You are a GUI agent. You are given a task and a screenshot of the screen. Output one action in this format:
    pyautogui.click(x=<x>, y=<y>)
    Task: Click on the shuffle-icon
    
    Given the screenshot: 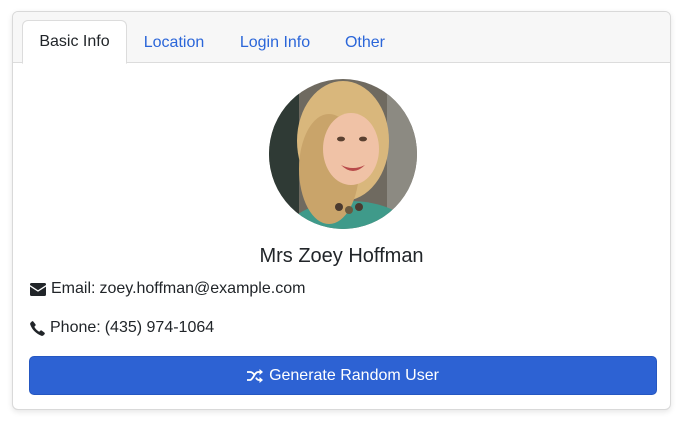 What is the action you would take?
    pyautogui.click(x=255, y=375)
    